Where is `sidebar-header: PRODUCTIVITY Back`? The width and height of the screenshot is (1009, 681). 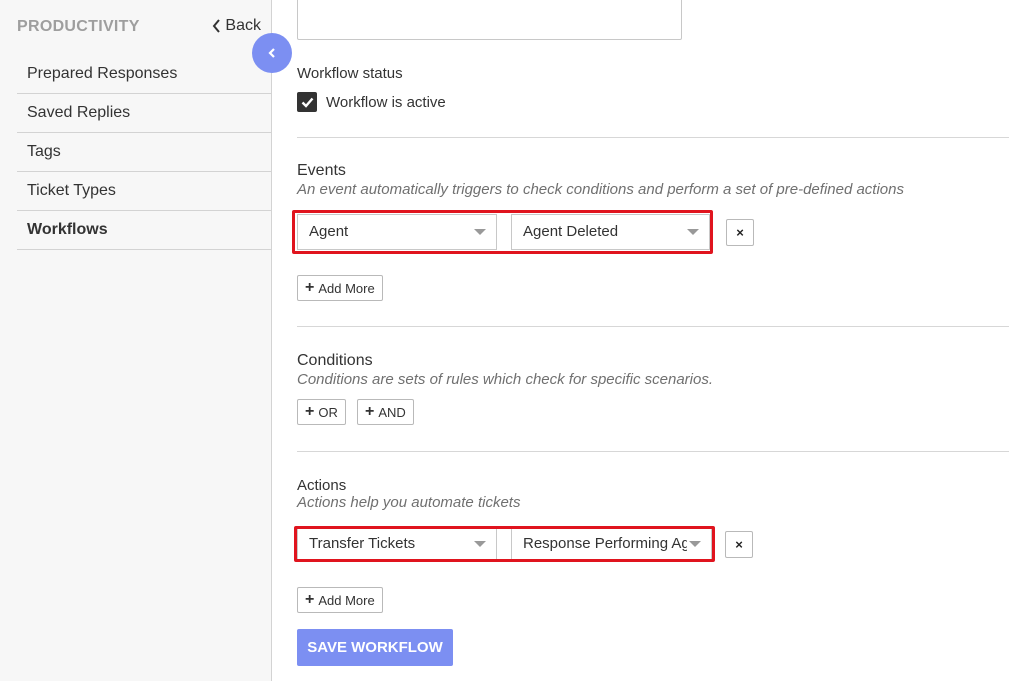
sidebar-header: PRODUCTIVITY Back is located at coordinates (142, 27).